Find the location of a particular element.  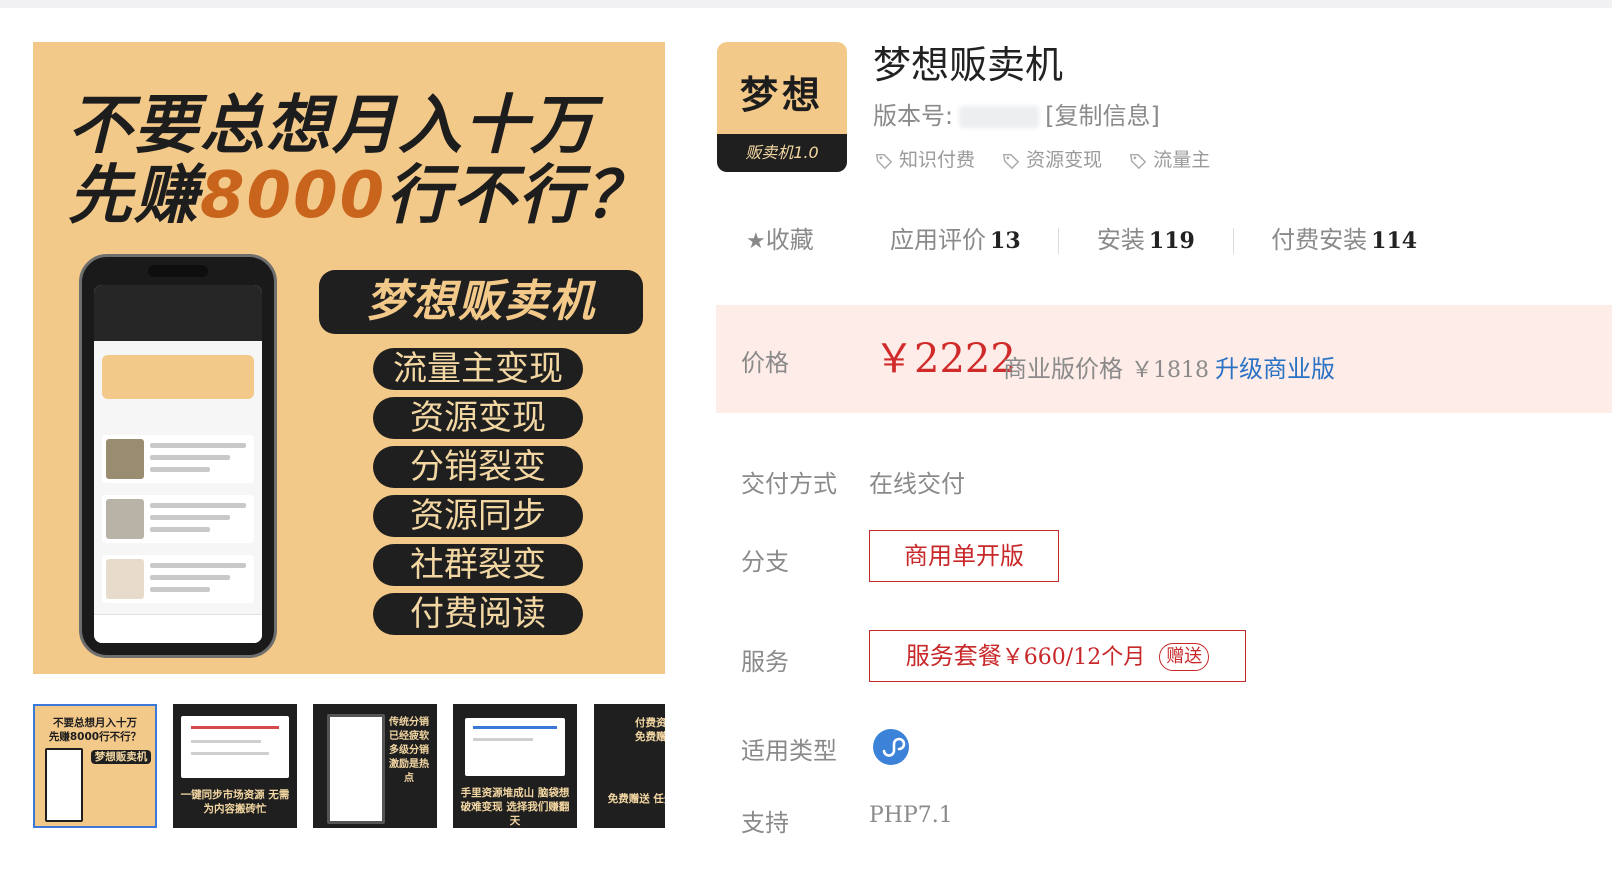

thumbnail-1: 不要总想月入十万 先赚8000行不行？ 梦想贩卖机 is located at coordinates (95, 766).